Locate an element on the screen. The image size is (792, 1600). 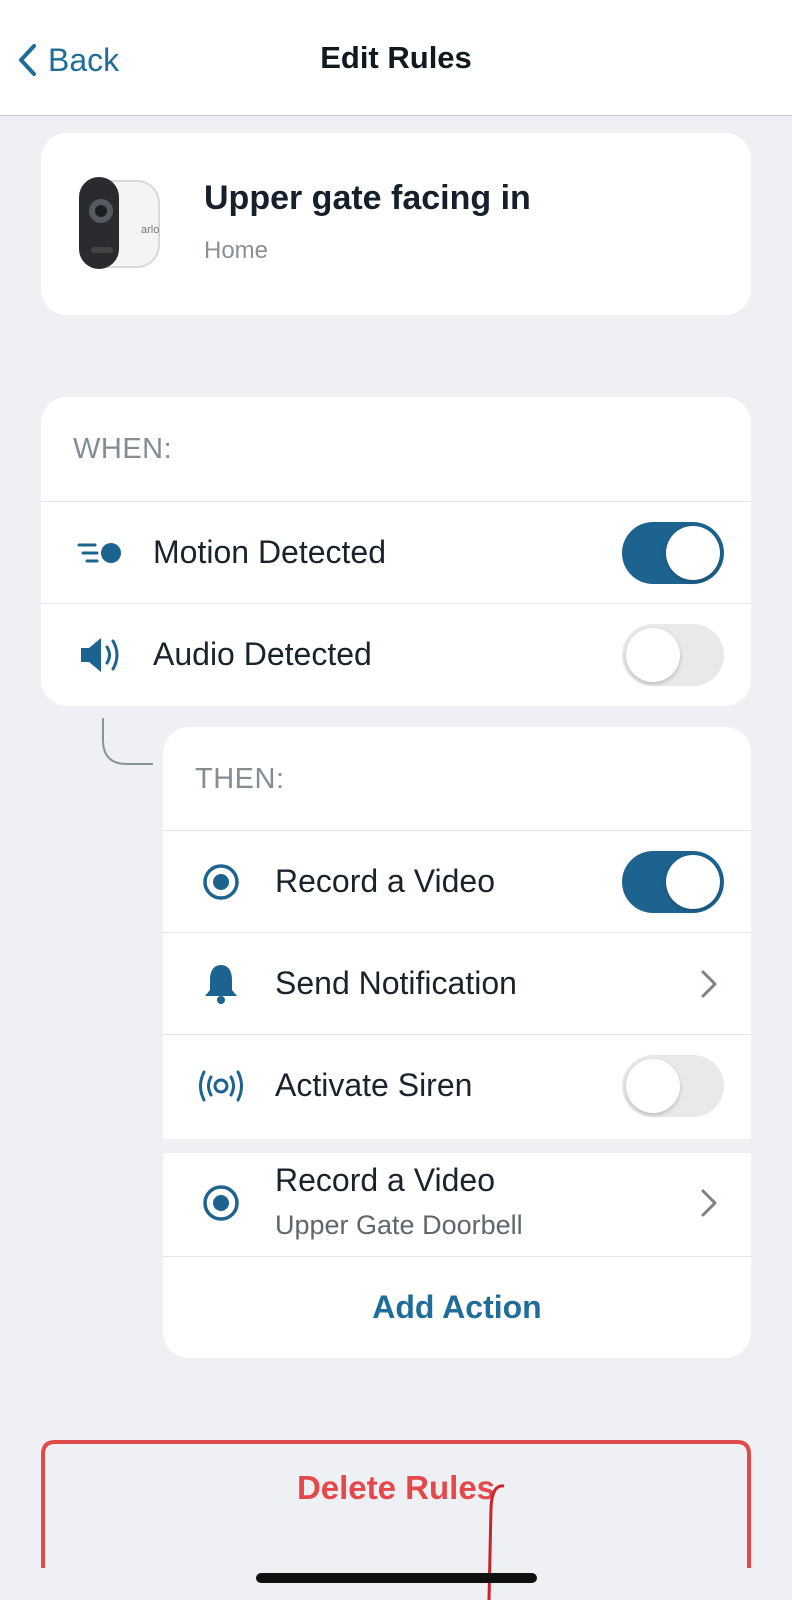
action-row-record-video: Record a Video is located at coordinates (457, 881).